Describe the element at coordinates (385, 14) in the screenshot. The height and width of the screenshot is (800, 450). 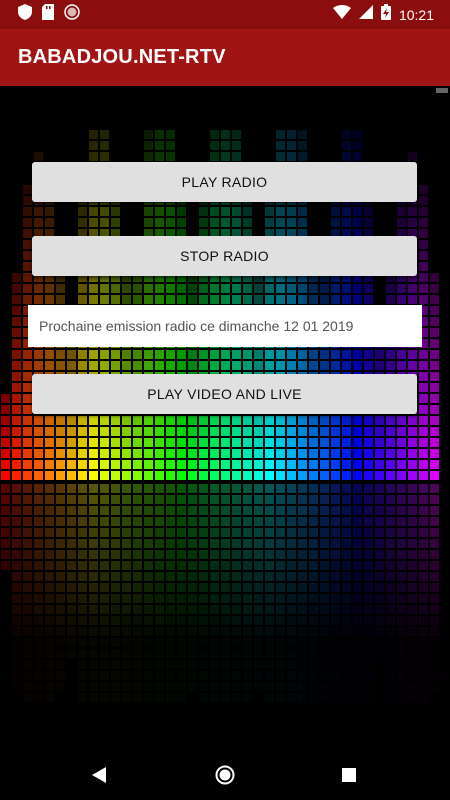
I see `battery-charging-icon` at that location.